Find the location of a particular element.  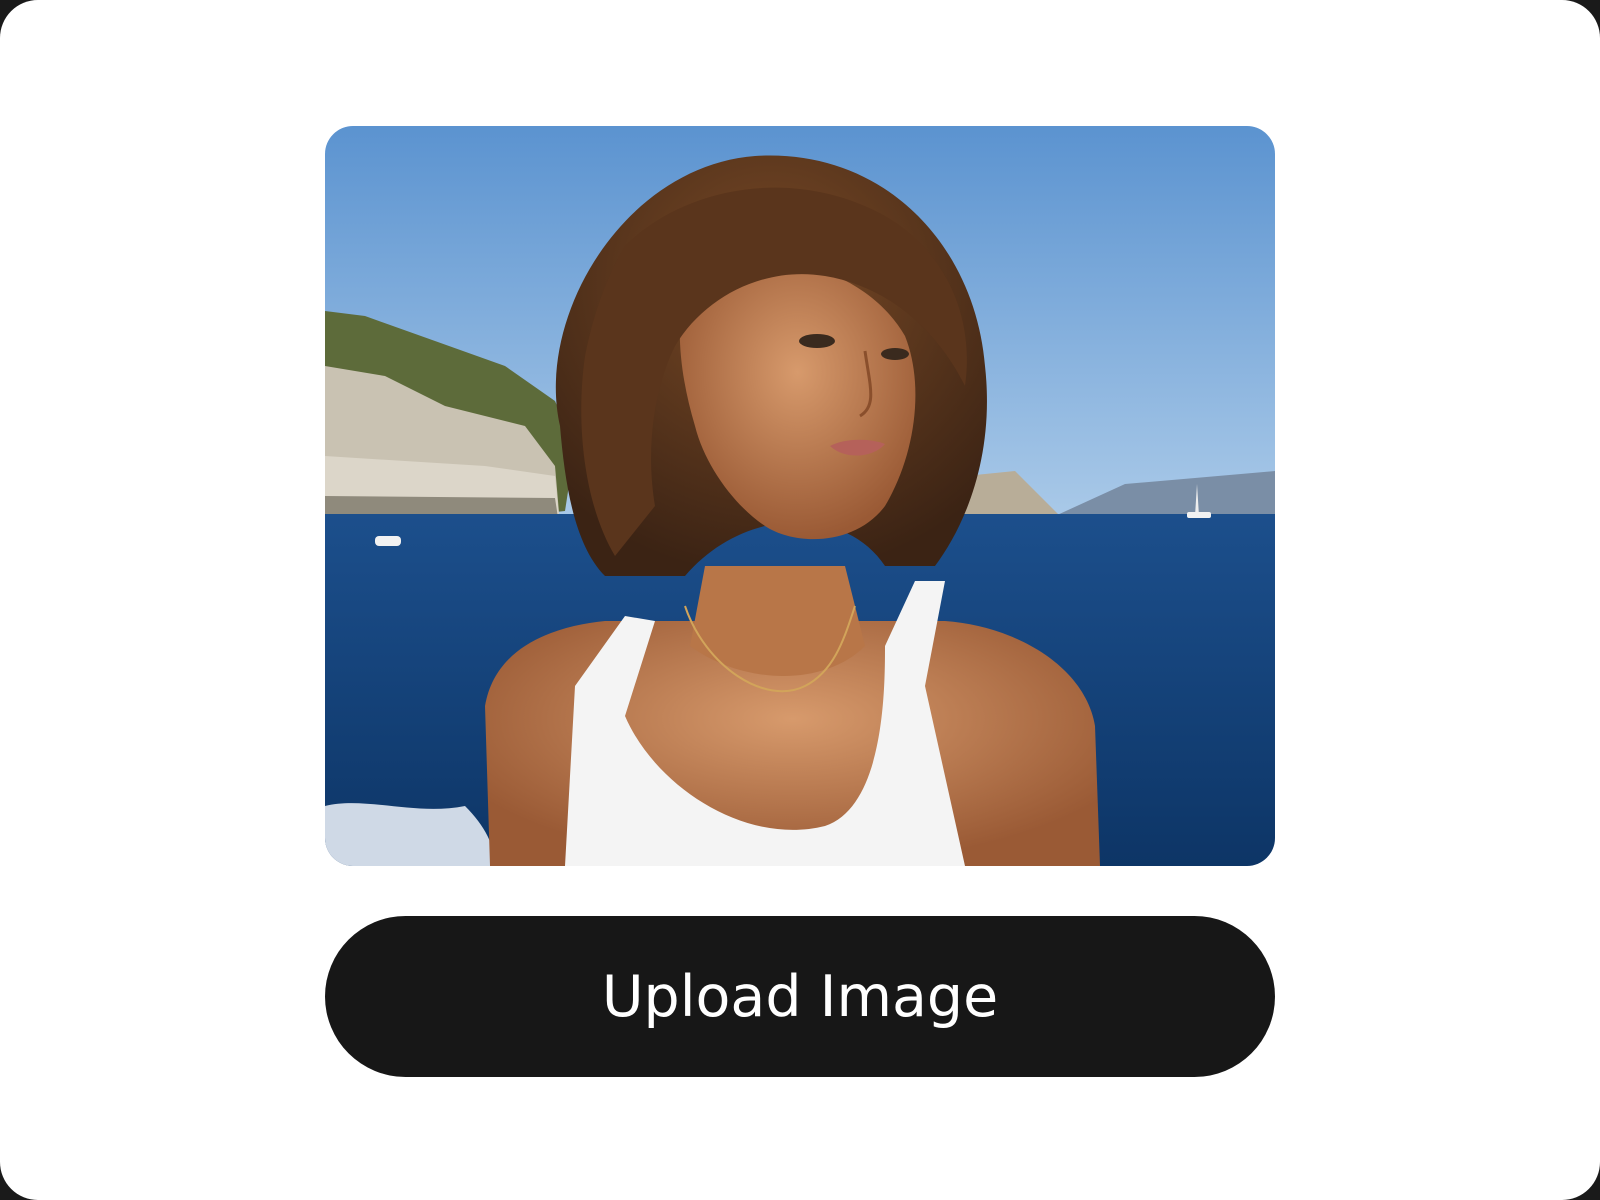

upload-image-button-label: Upload Image is located at coordinates (800, 996).